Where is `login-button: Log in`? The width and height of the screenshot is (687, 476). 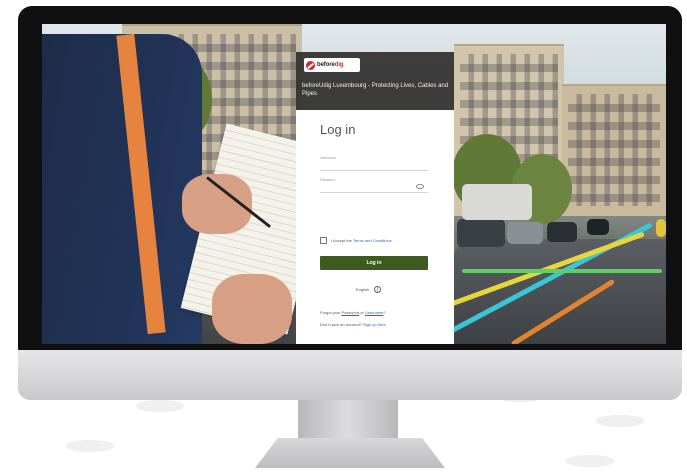
login-button: Log in is located at coordinates (374, 263).